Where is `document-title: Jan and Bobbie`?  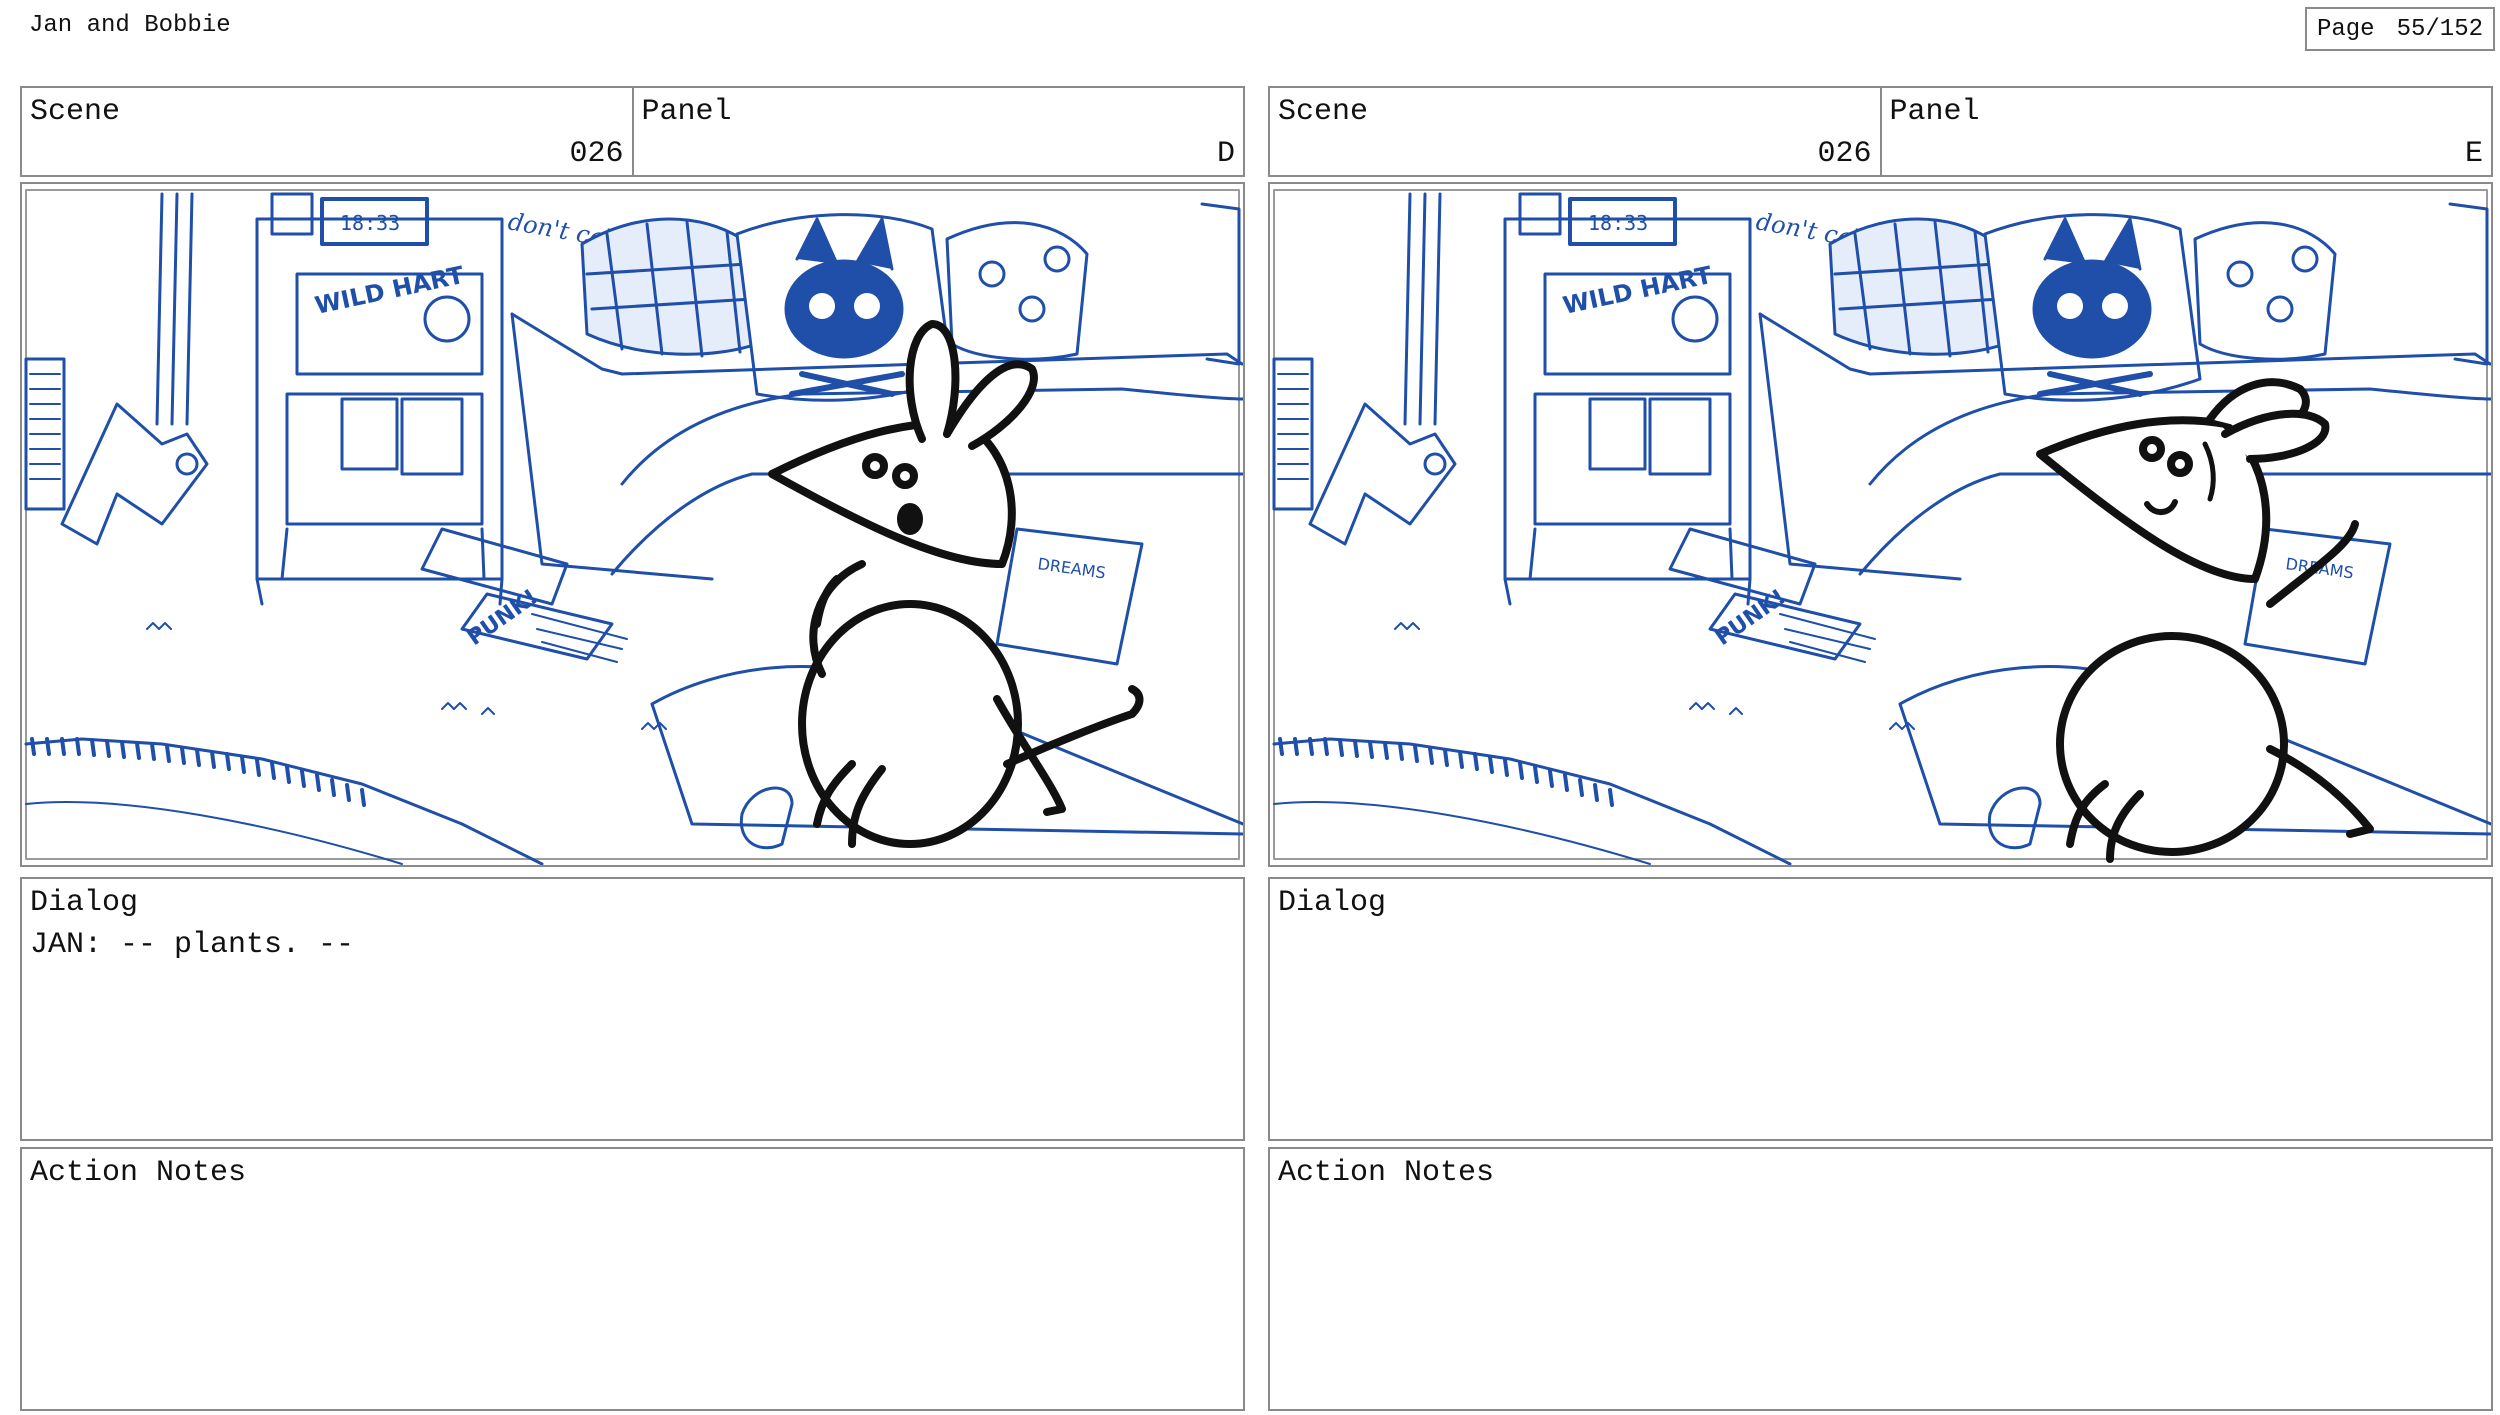 document-title: Jan and Bobbie is located at coordinates (130, 25).